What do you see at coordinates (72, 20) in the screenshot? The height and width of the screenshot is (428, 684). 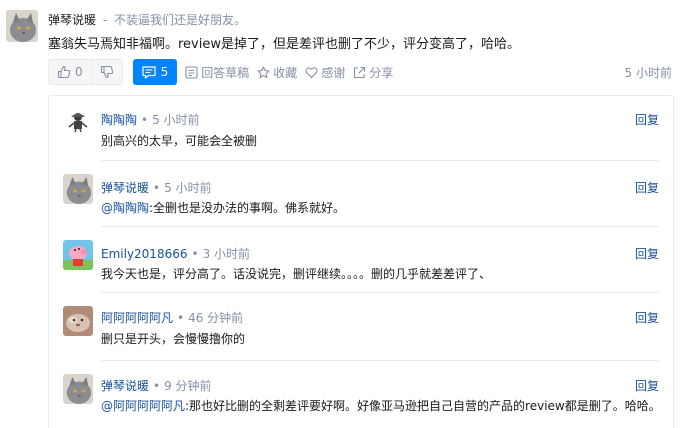 I see `post-author-name: 弹琴说暖` at bounding box center [72, 20].